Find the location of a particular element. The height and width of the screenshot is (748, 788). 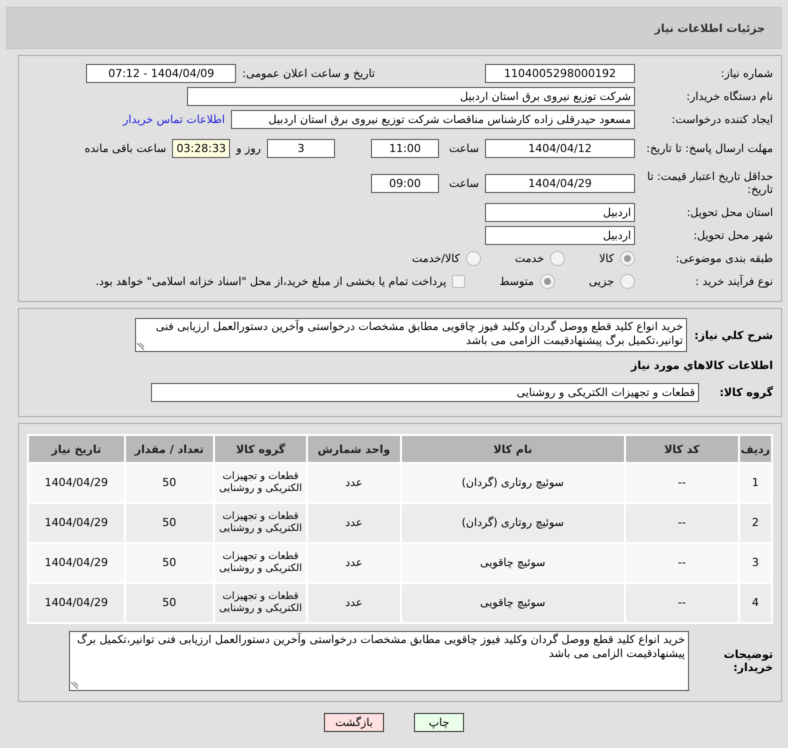

field-label: نوع فرآیند خرید : is located at coordinates (733, 281).